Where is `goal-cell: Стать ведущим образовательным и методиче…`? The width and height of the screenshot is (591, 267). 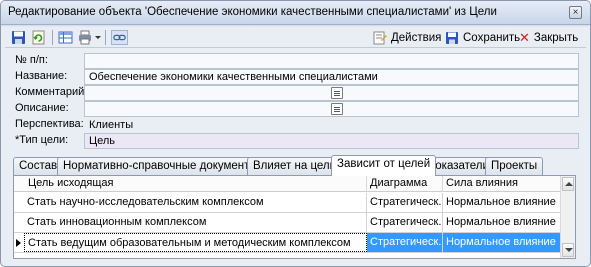
goal-cell: Стать ведущим образовательным и методиче… is located at coordinates (195, 242).